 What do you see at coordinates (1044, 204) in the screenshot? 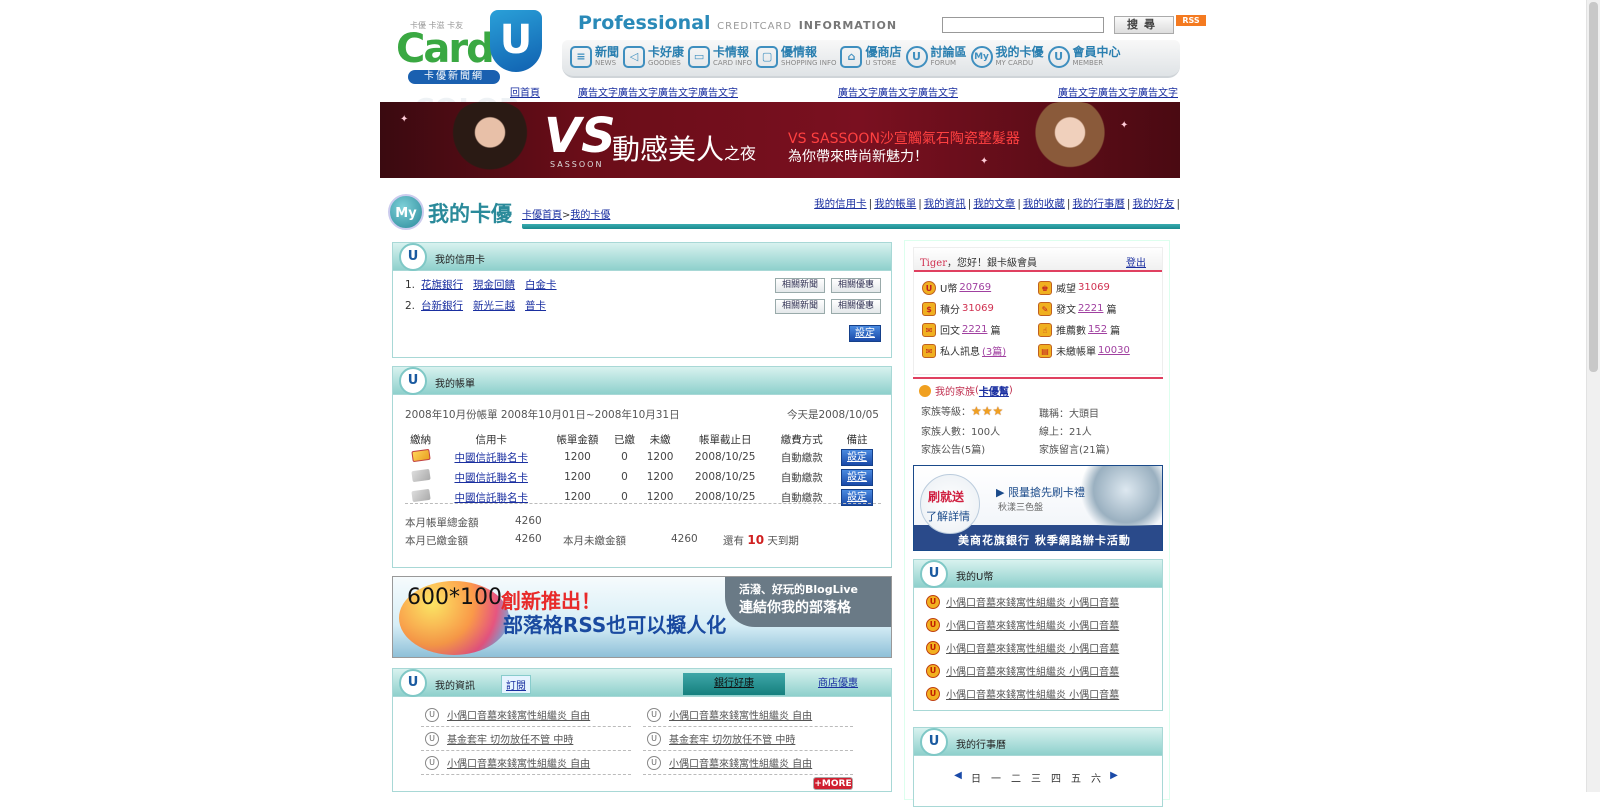
I see `link-my-favorites: 我的收藏` at bounding box center [1044, 204].